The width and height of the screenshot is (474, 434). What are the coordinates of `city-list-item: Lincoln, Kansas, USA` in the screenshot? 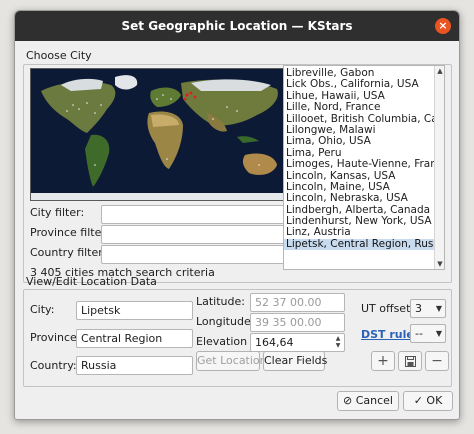 It's located at (359, 176).